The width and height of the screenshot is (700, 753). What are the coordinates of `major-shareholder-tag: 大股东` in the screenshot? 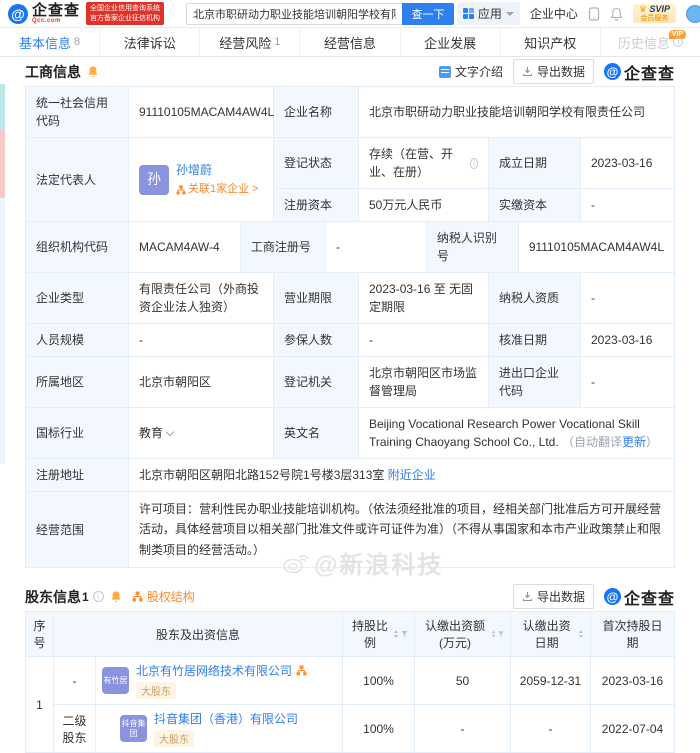 It's located at (174, 739).